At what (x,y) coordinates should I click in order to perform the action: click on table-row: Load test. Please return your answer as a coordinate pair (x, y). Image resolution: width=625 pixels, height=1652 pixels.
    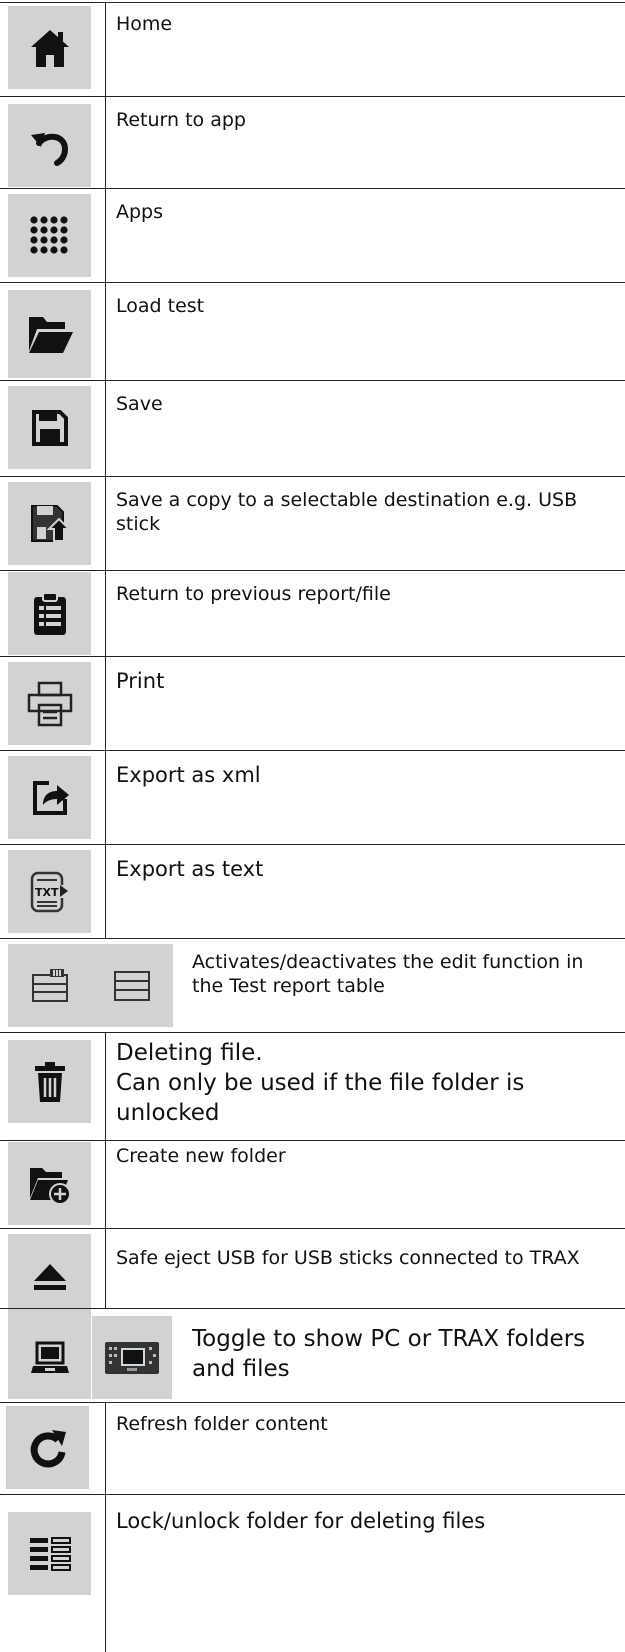
    Looking at the image, I should click on (312, 331).